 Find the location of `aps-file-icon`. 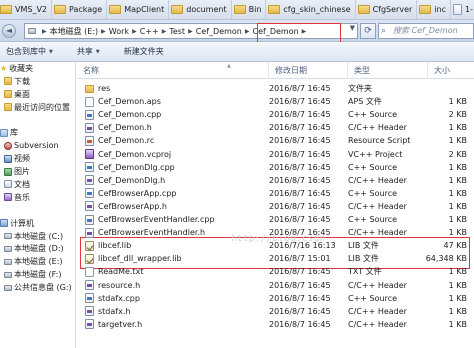

aps-file-icon is located at coordinates (89, 101).